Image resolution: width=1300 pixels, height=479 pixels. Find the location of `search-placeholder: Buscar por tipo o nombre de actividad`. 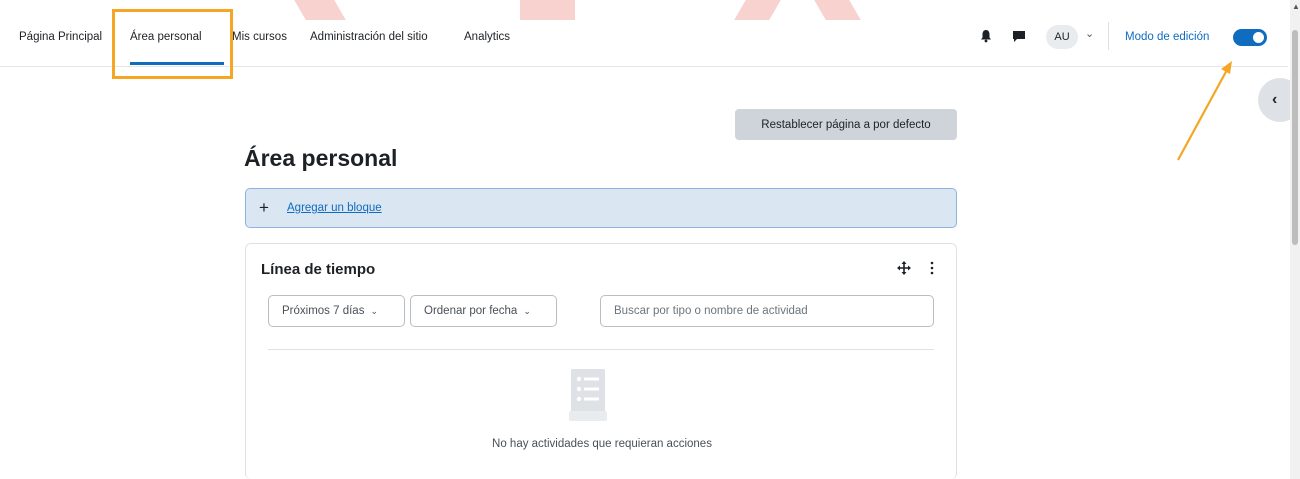

search-placeholder: Buscar por tipo o nombre de actividad is located at coordinates (711, 311).